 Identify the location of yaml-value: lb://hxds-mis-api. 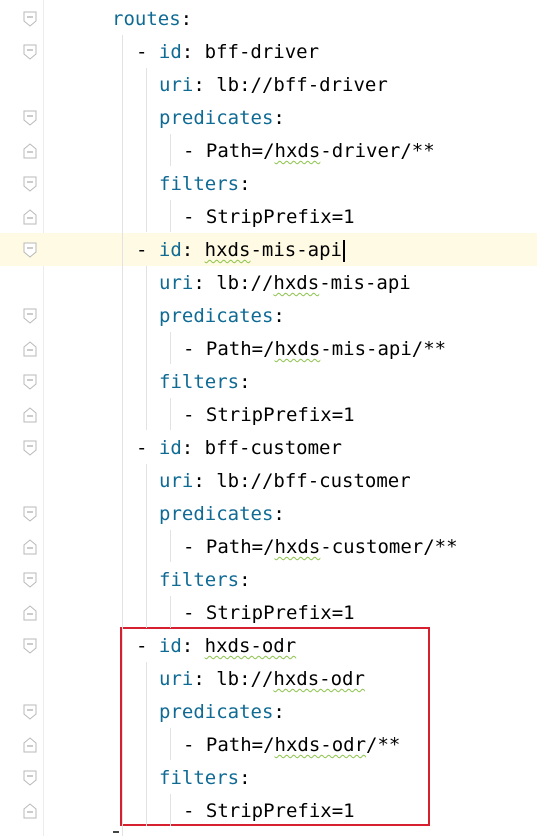
(313, 283).